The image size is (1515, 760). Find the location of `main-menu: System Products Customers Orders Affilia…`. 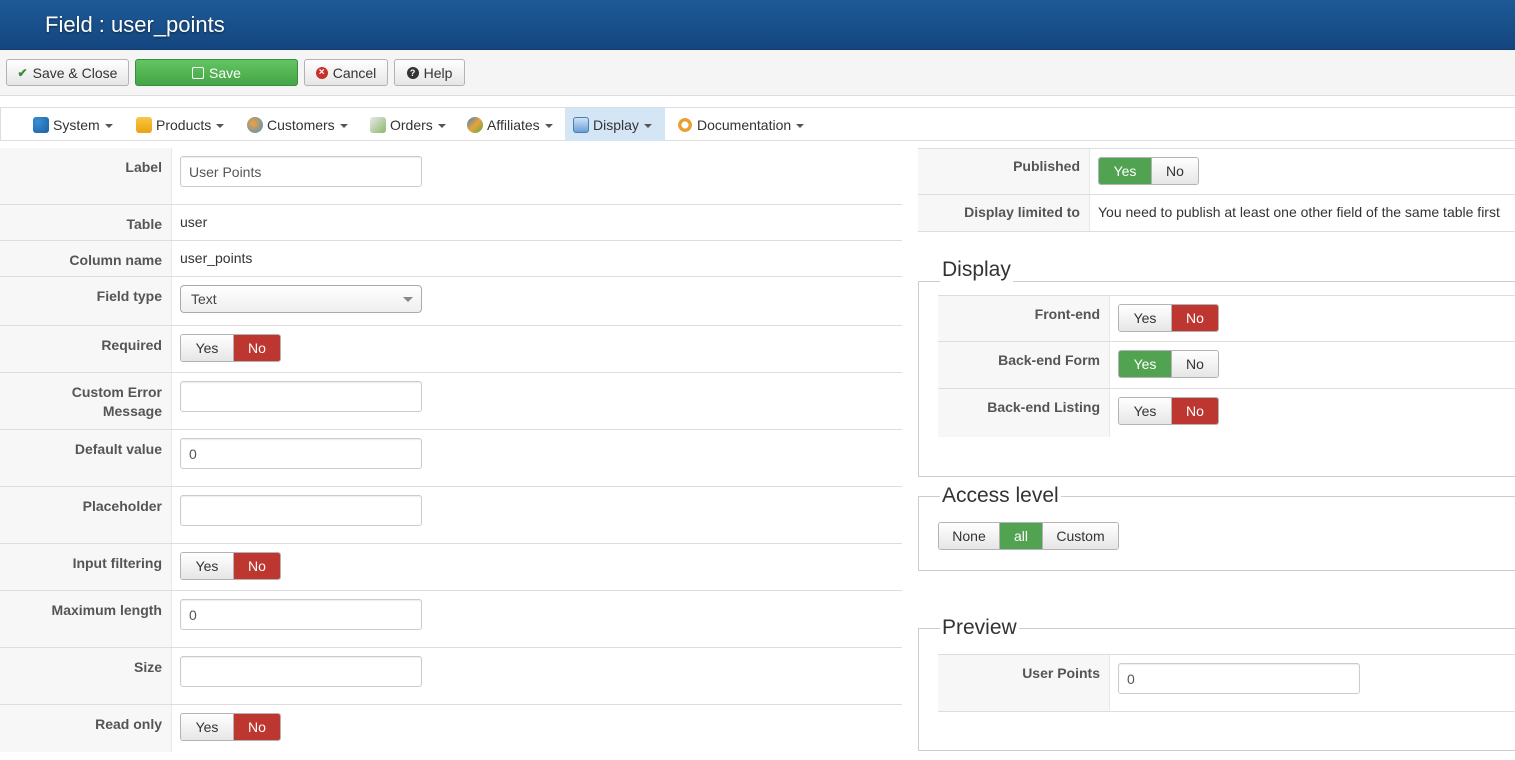

main-menu: System Products Customers Orders Affilia… is located at coordinates (757, 124).